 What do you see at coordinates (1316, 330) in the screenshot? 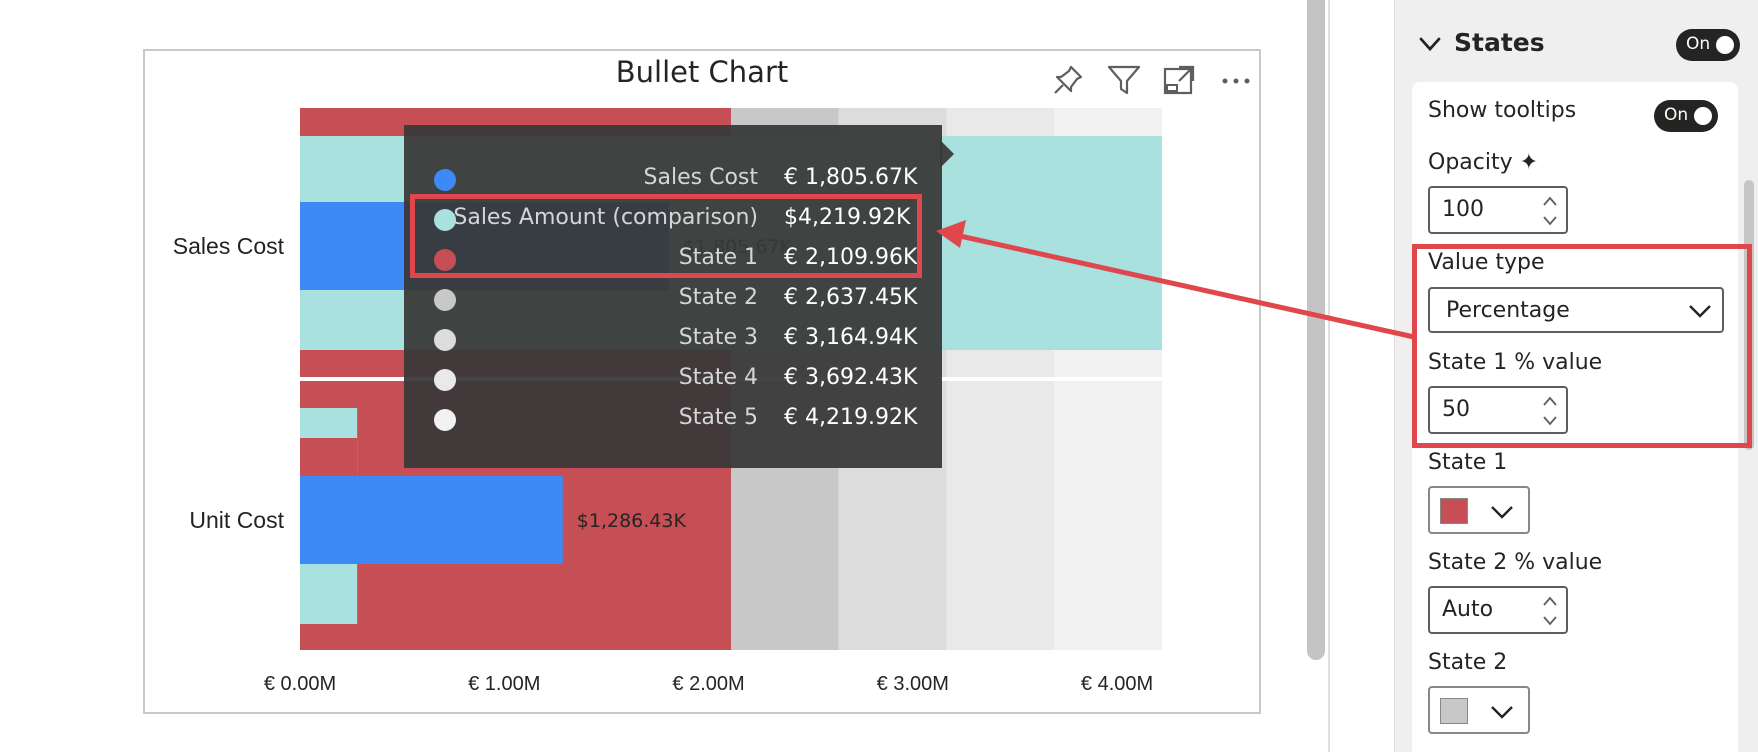
I see `canvas-scrollbar` at bounding box center [1316, 330].